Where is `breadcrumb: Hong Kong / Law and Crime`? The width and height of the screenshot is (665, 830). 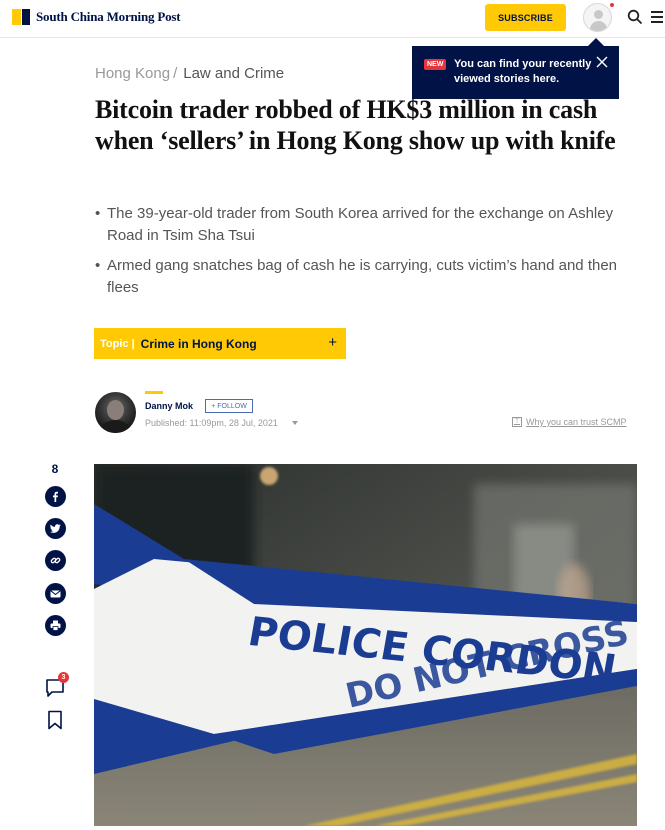
breadcrumb: Hong Kong / Law and Crime is located at coordinates (189, 73).